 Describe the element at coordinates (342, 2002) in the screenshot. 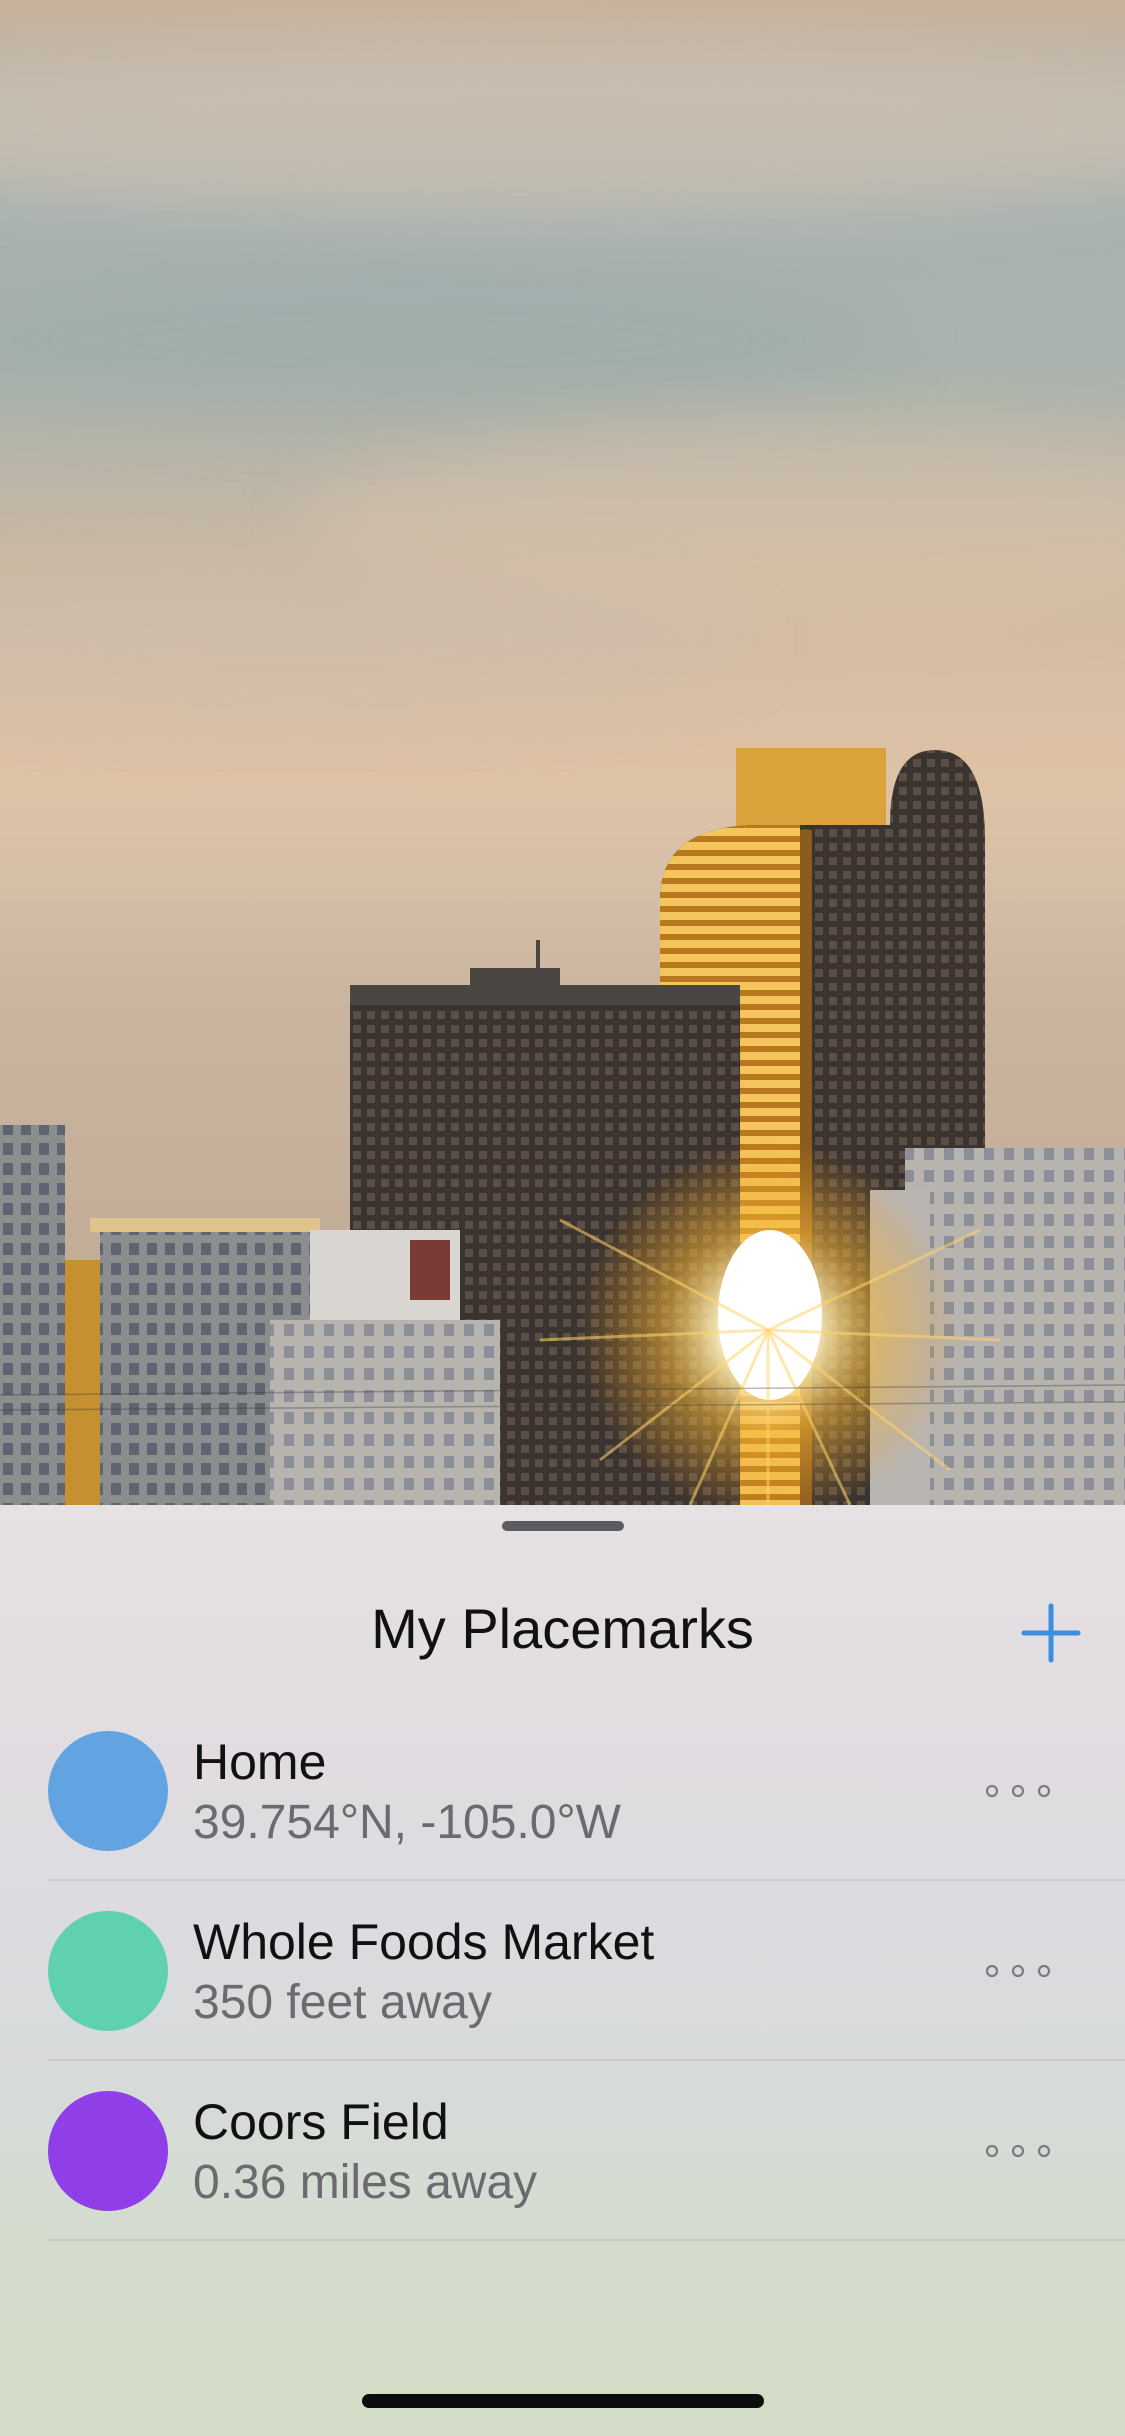

I see `placemark-detail: 350 feet away` at that location.